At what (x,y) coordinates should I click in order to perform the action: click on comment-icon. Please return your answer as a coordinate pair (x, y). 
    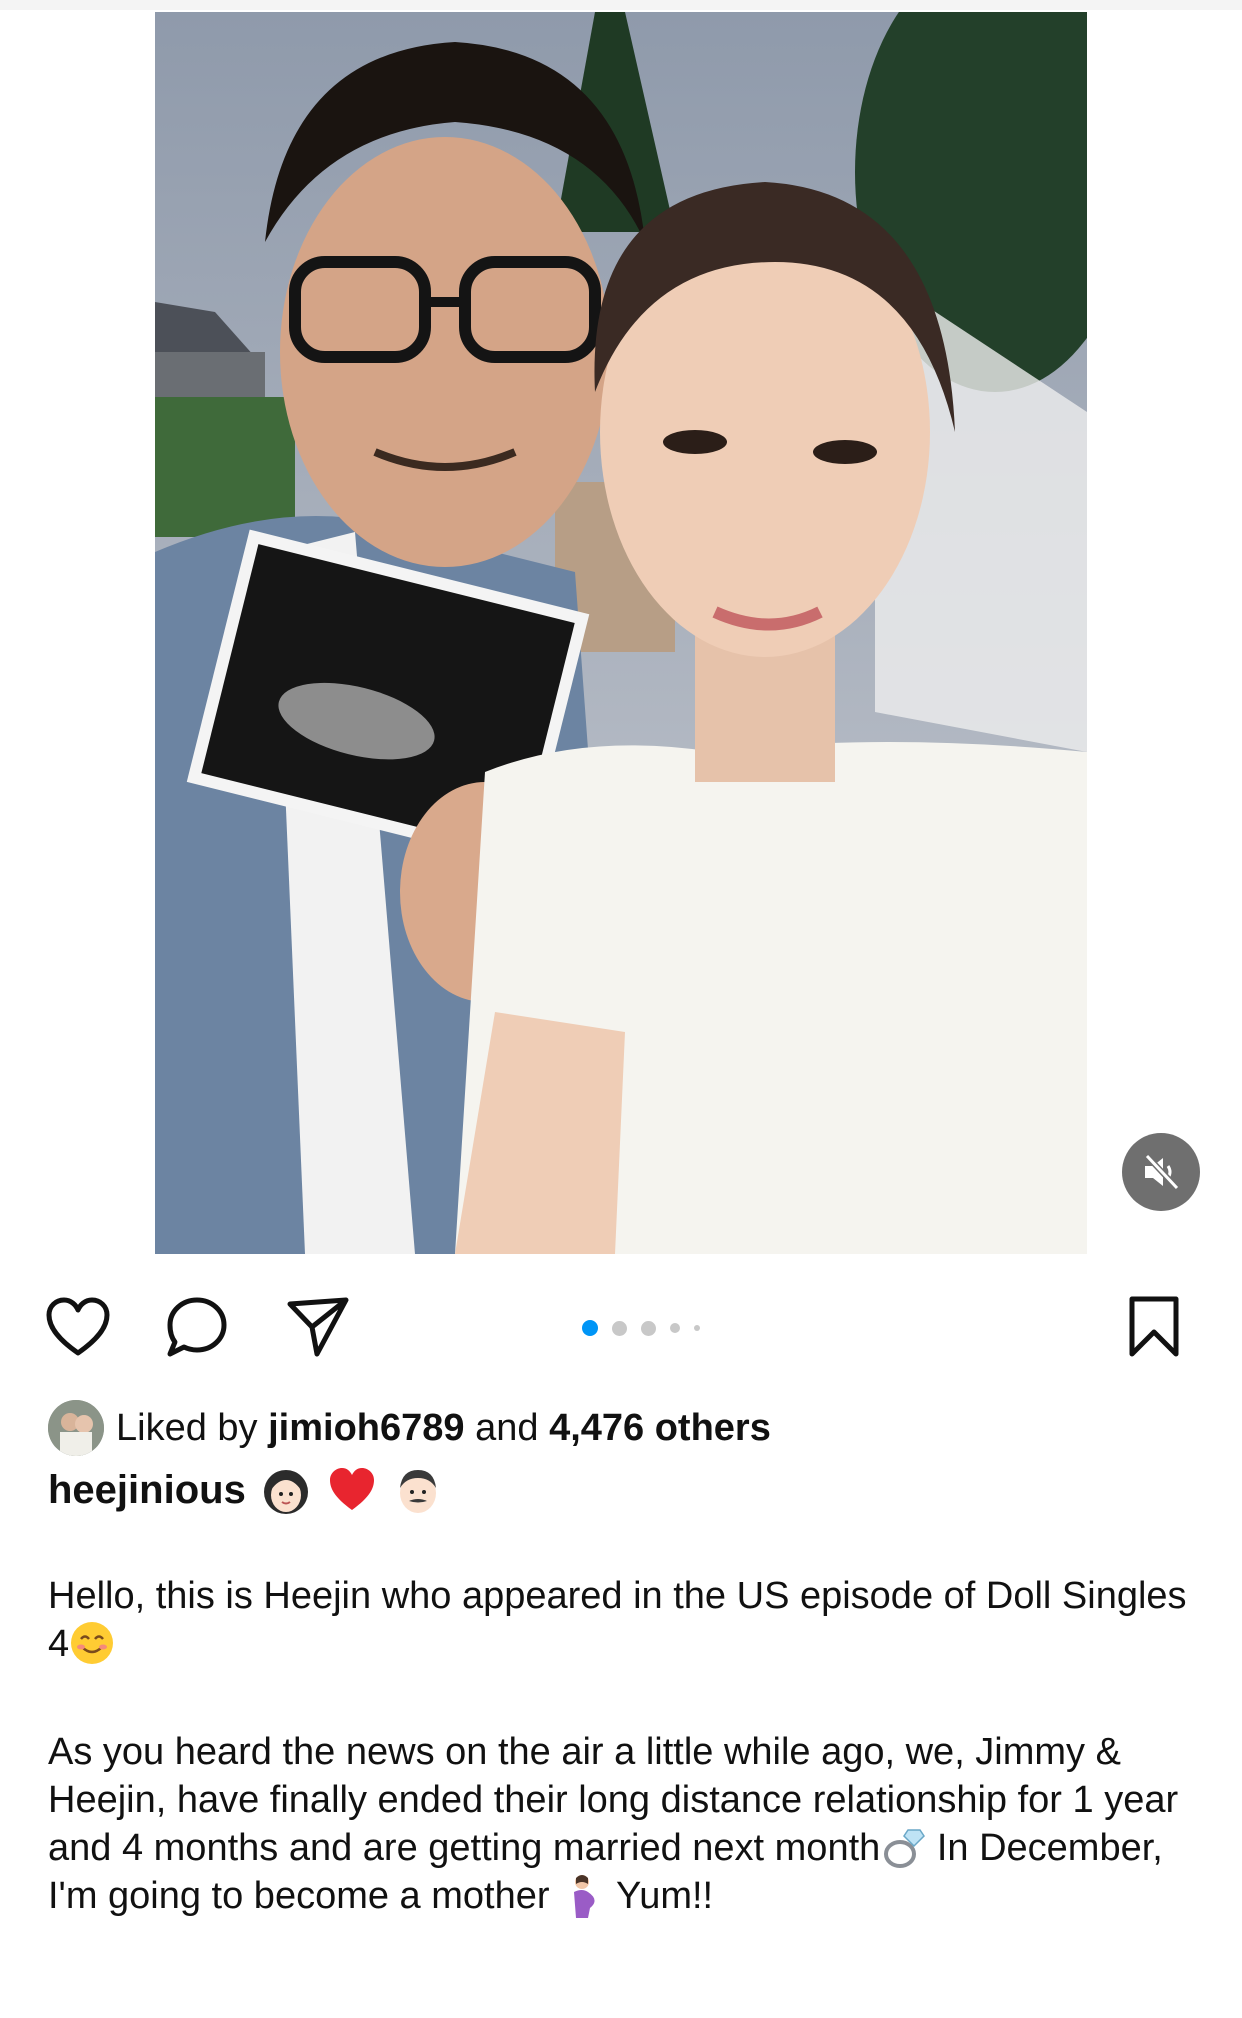
    Looking at the image, I should click on (197, 1327).